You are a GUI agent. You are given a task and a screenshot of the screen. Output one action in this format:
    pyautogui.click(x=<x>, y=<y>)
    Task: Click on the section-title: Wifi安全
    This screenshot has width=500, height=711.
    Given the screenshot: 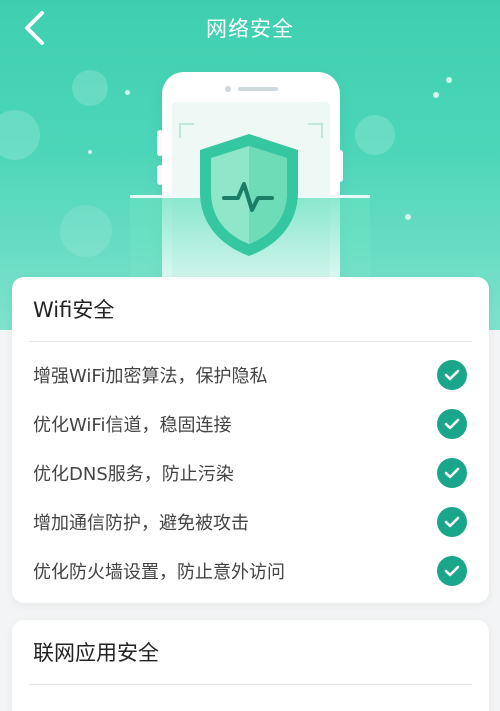 What is the action you would take?
    pyautogui.click(x=74, y=310)
    